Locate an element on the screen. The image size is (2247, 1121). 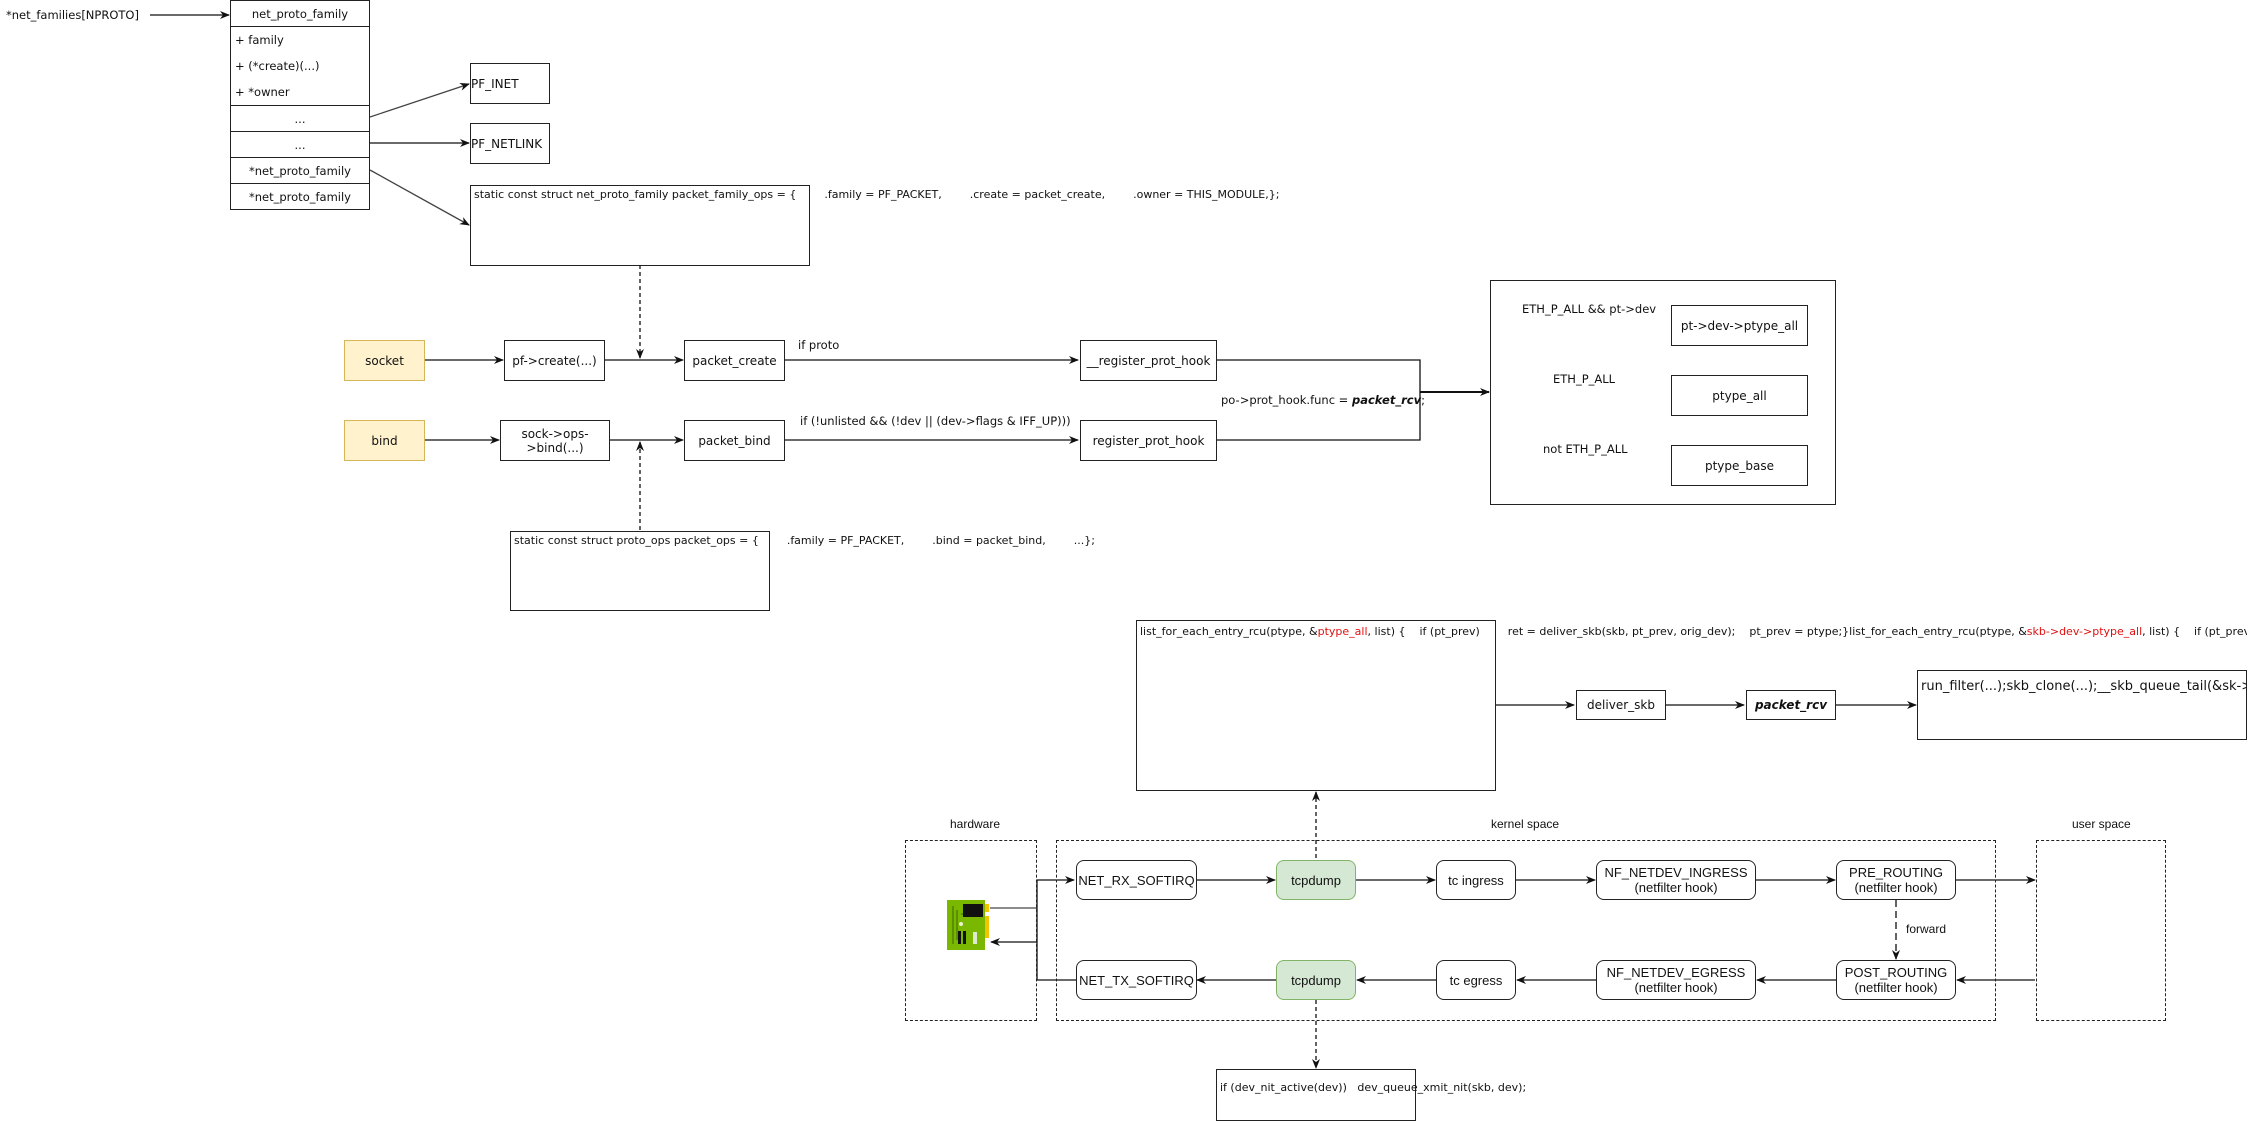
code-line: run_filter(...); is located at coordinates (1964, 686).